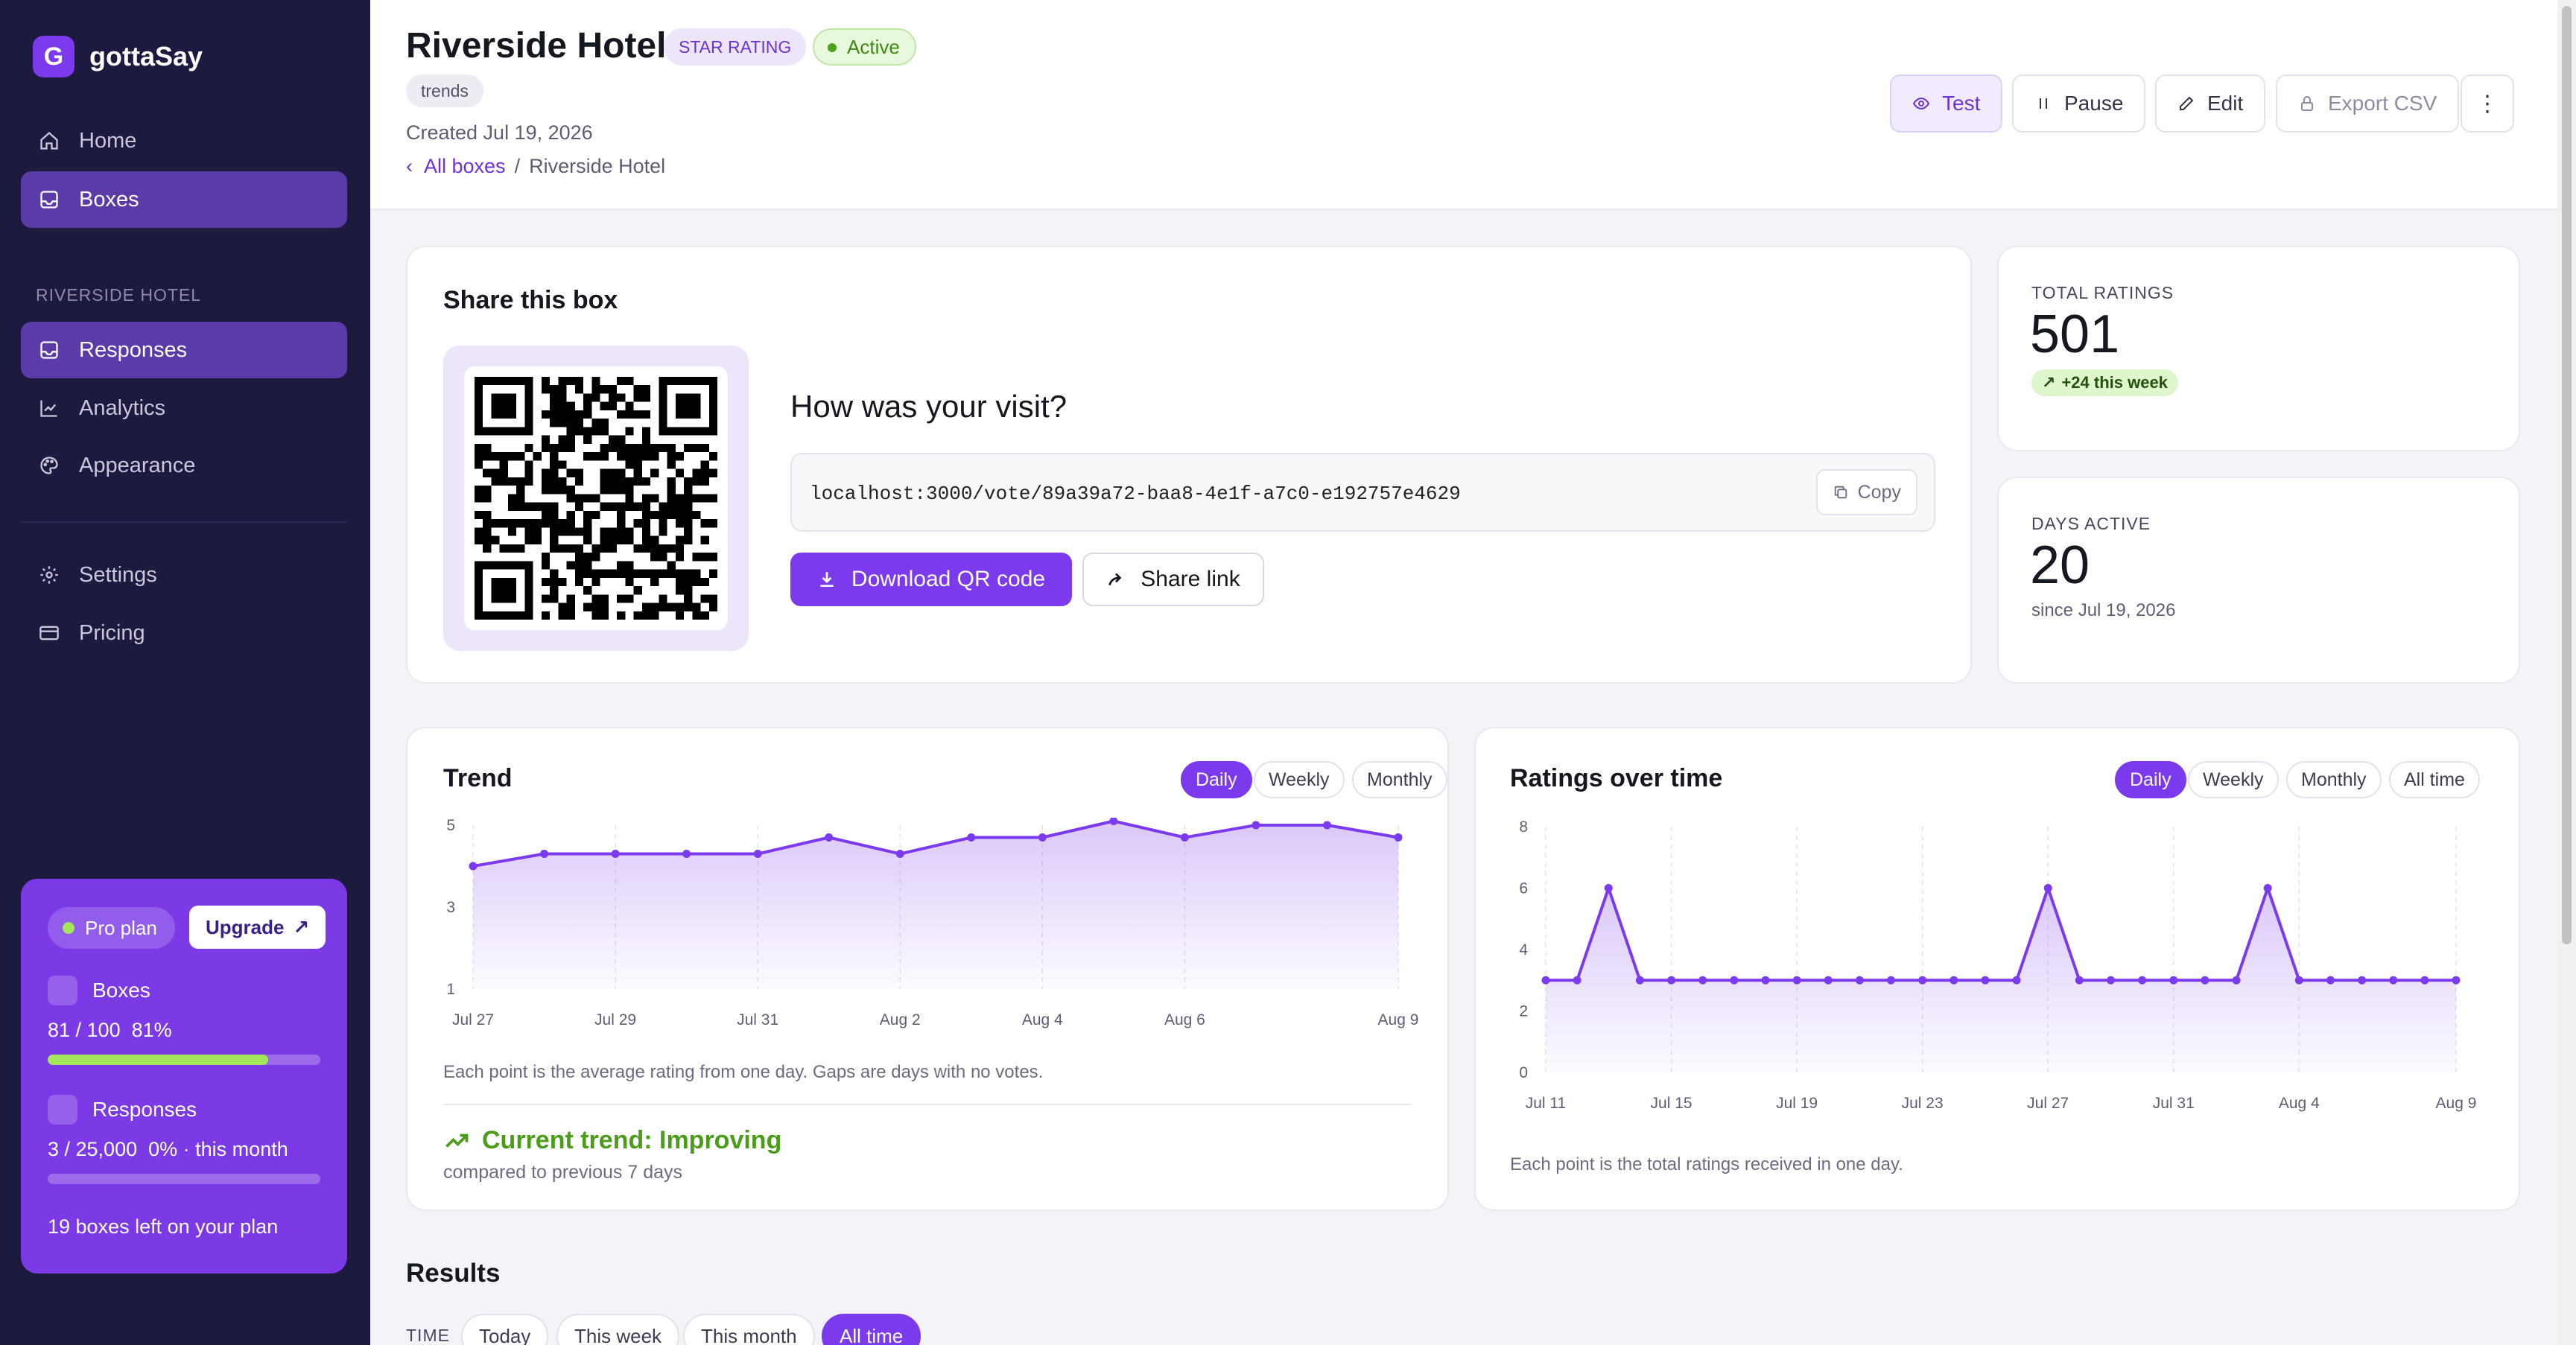  Describe the element at coordinates (1399, 1019) in the screenshot. I see `x-tick-label: Aug 9` at that location.